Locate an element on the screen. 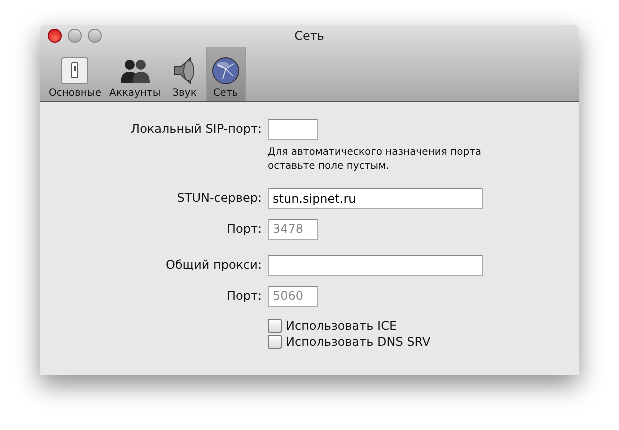 The height and width of the screenshot is (430, 619). toolbar-tab: Основные is located at coordinates (75, 74).